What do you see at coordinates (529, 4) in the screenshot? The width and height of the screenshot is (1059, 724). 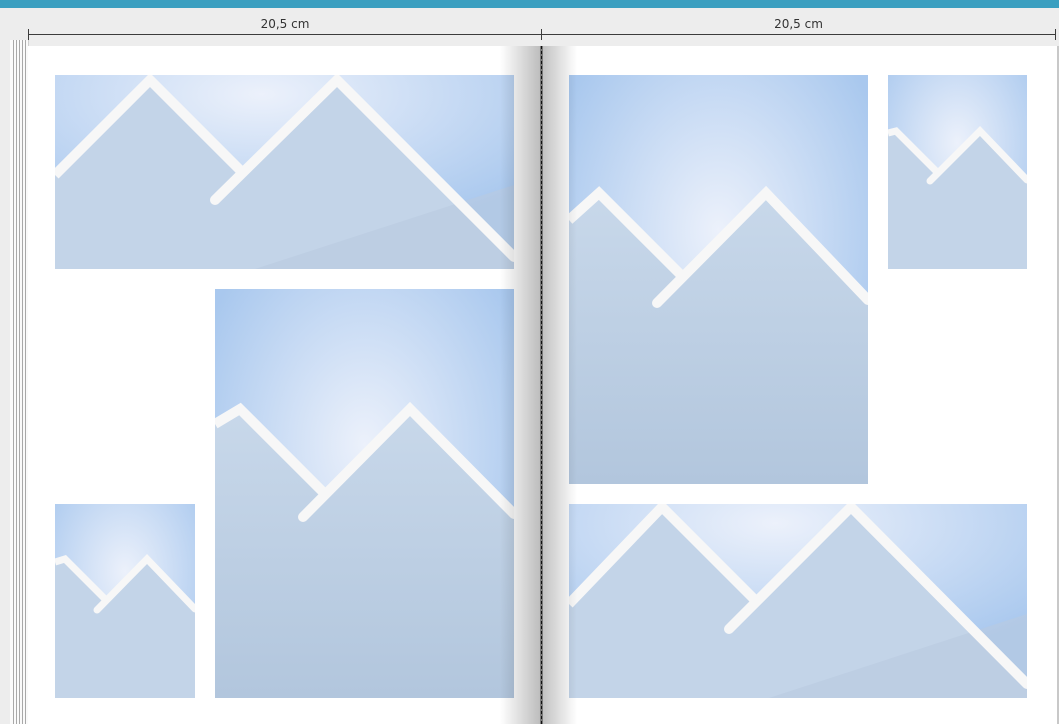 I see `title-accent-bar` at bounding box center [529, 4].